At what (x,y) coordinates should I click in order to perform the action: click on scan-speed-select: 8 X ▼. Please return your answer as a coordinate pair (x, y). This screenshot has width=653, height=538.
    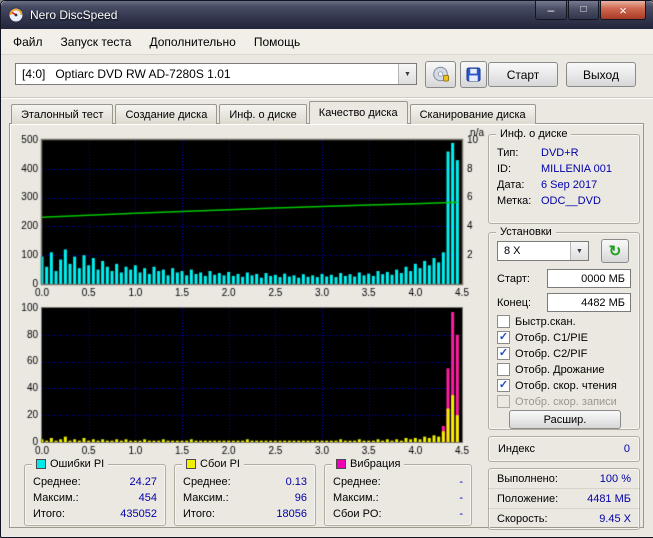
    Looking at the image, I should click on (543, 251).